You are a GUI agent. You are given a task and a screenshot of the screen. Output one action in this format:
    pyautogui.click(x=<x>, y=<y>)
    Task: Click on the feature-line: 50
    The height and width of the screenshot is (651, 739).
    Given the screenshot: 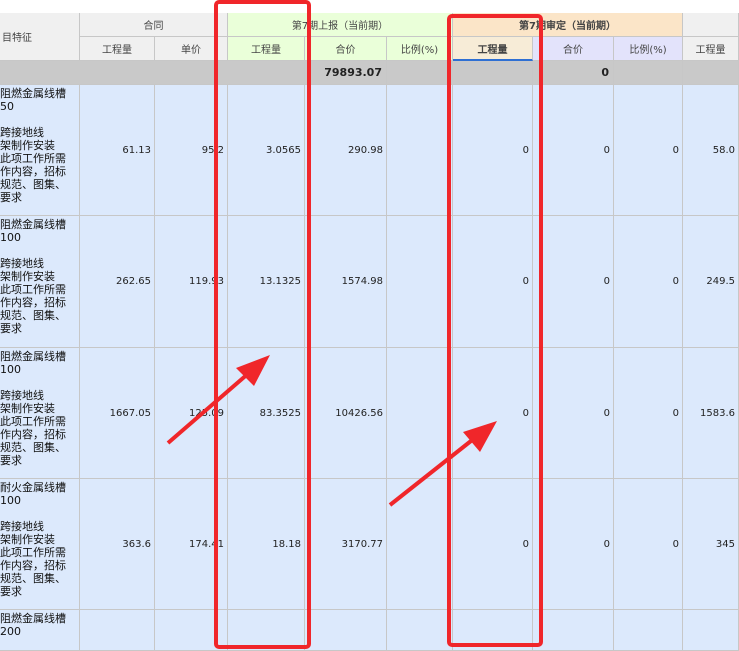 What is the action you would take?
    pyautogui.click(x=7, y=106)
    